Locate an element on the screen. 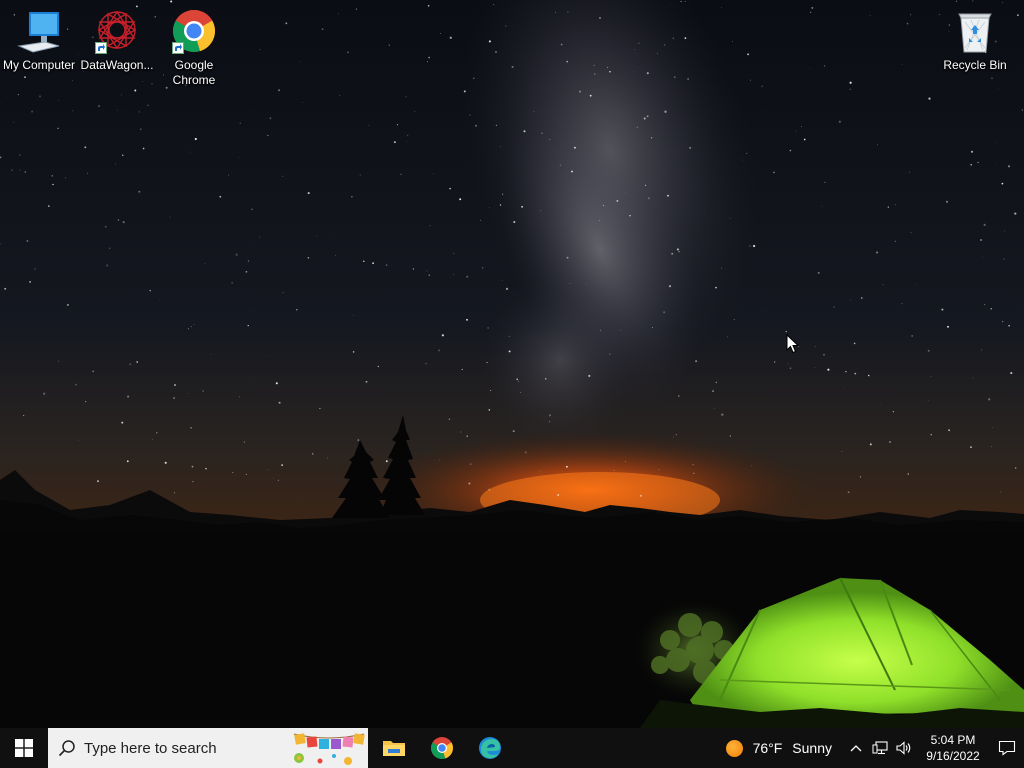 The height and width of the screenshot is (768, 1024). notification-icon is located at coordinates (1007, 748).